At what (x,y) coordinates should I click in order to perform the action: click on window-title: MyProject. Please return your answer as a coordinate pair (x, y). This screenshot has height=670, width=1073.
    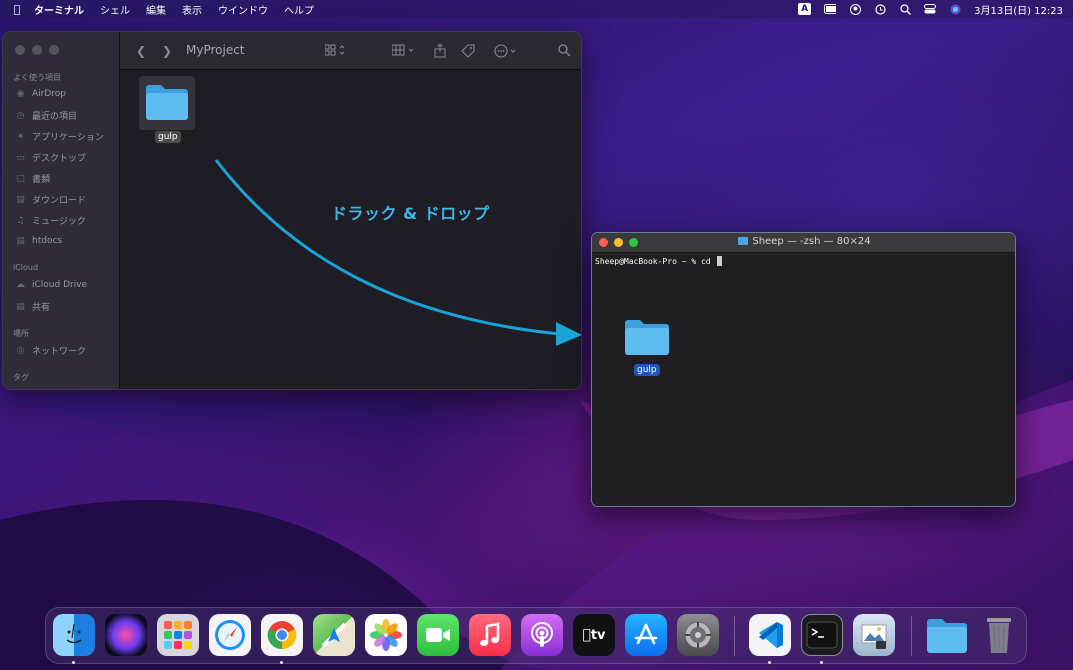
    Looking at the image, I should click on (215, 50).